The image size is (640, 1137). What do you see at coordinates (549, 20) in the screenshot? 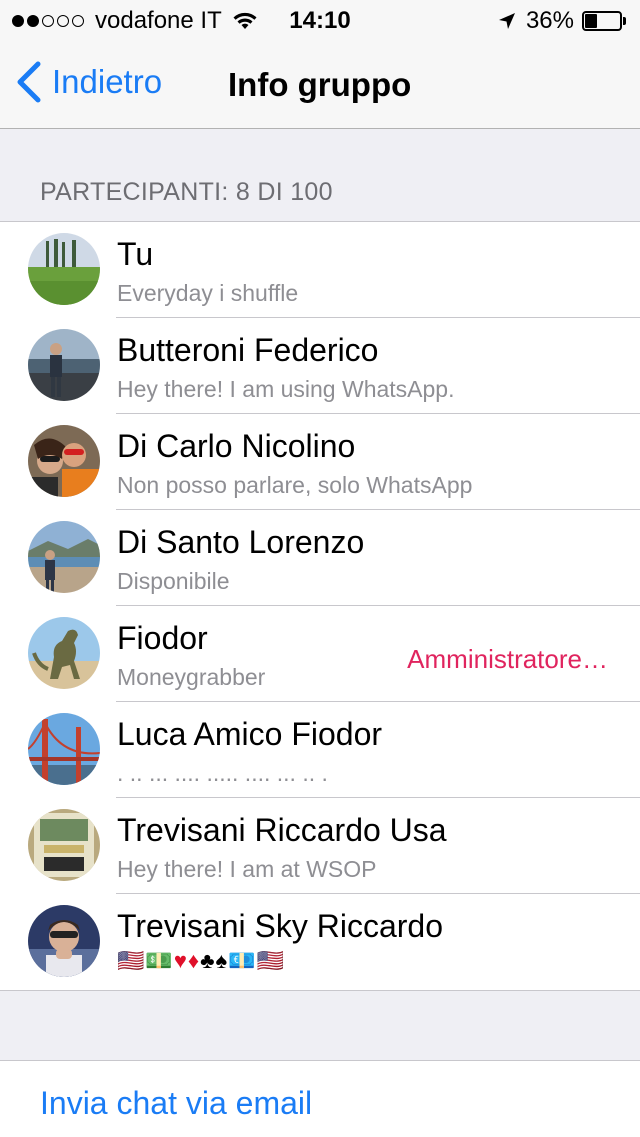
I see `battery-percent: 36%` at bounding box center [549, 20].